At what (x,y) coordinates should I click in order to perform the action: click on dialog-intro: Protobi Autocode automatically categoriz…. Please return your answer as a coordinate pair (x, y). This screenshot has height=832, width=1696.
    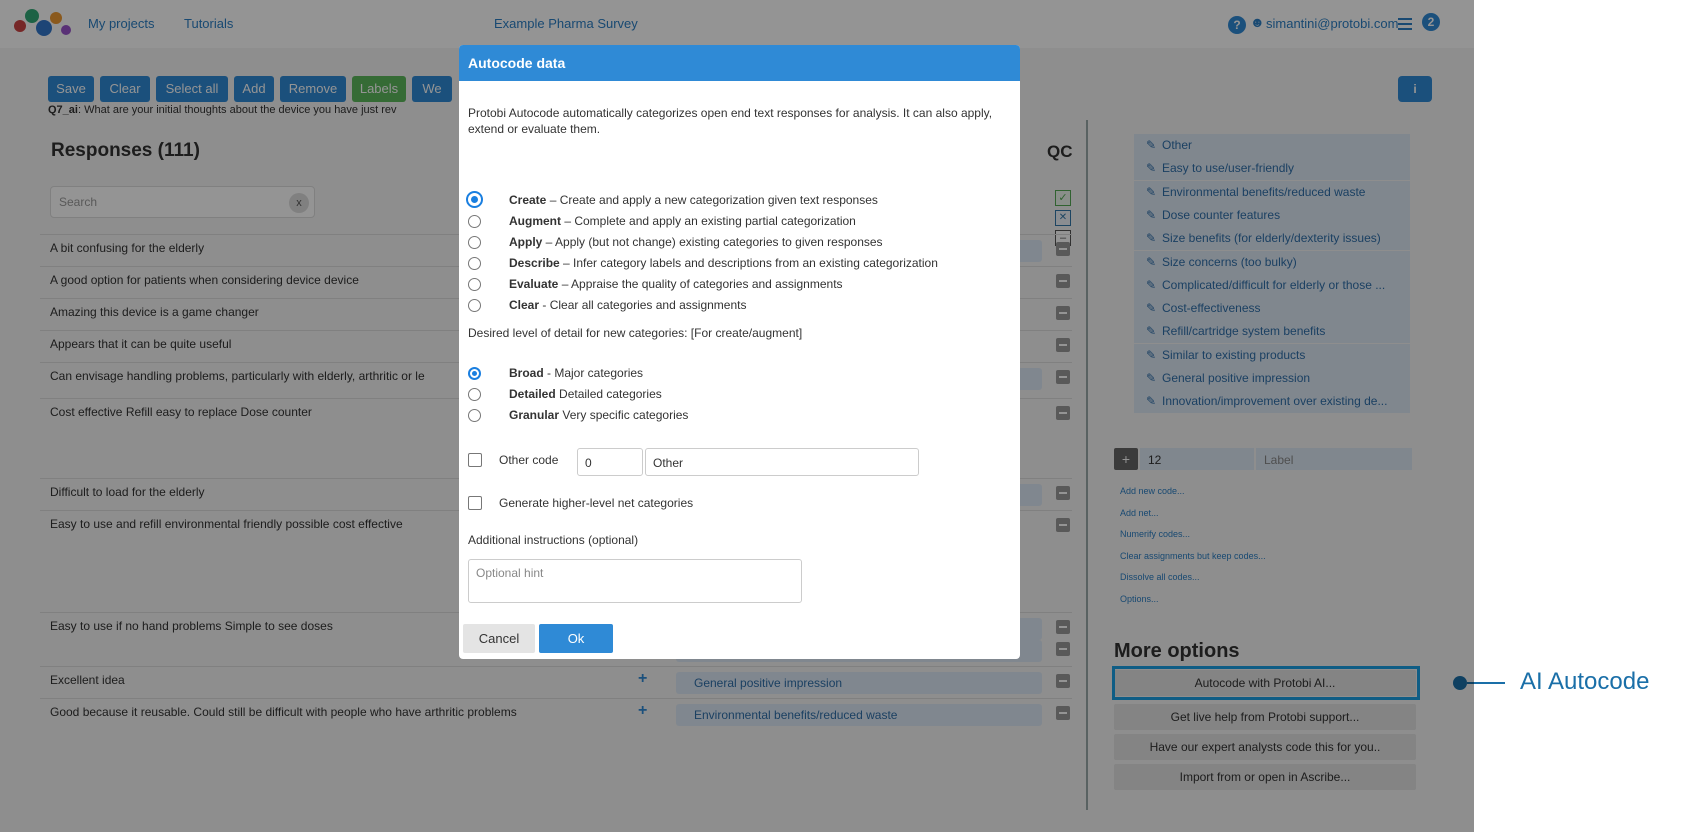
    Looking at the image, I should click on (730, 121).